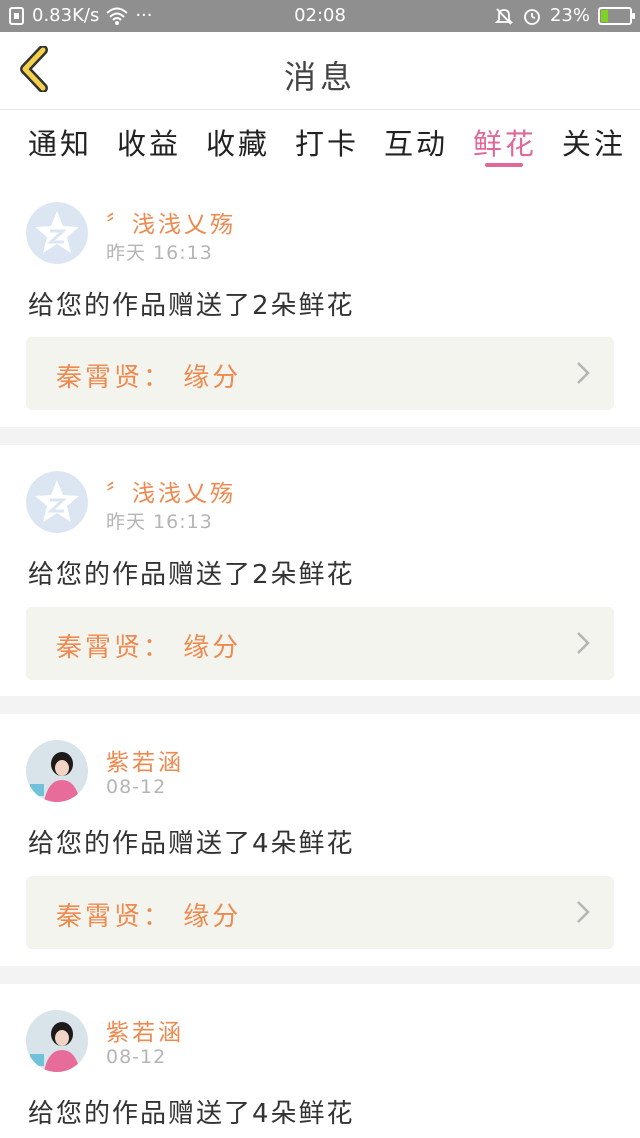  Describe the element at coordinates (504, 16) in the screenshot. I see `mute-icon` at that location.